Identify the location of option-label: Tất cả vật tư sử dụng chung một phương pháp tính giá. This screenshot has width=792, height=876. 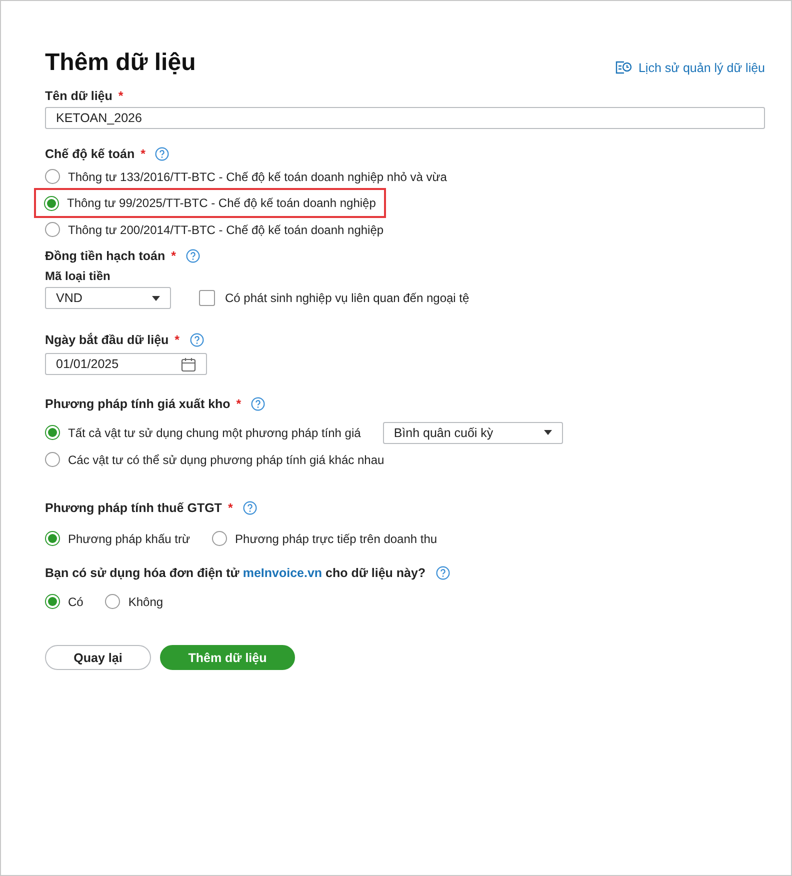
(214, 433).